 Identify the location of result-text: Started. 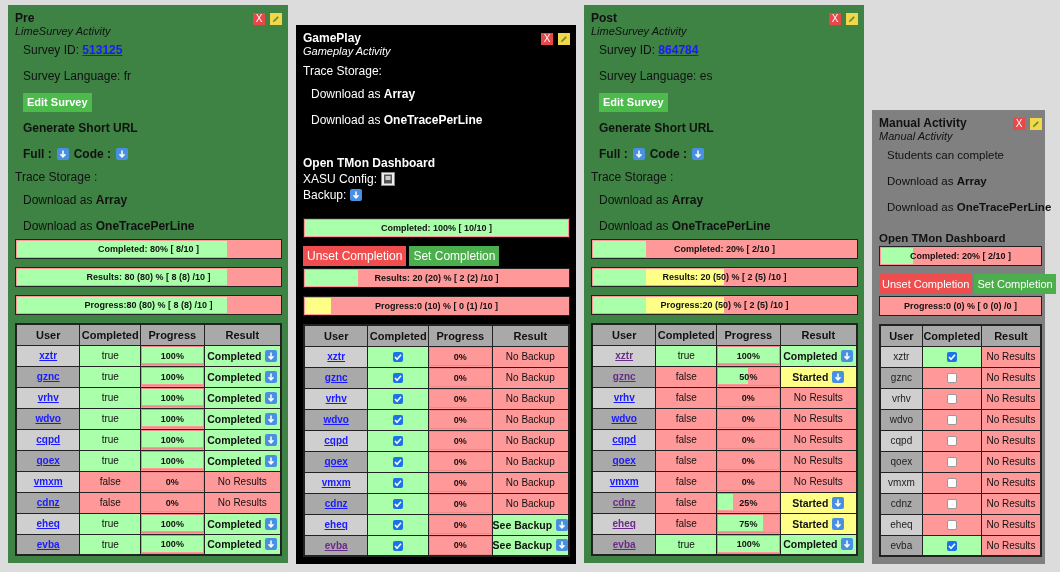
(810, 523).